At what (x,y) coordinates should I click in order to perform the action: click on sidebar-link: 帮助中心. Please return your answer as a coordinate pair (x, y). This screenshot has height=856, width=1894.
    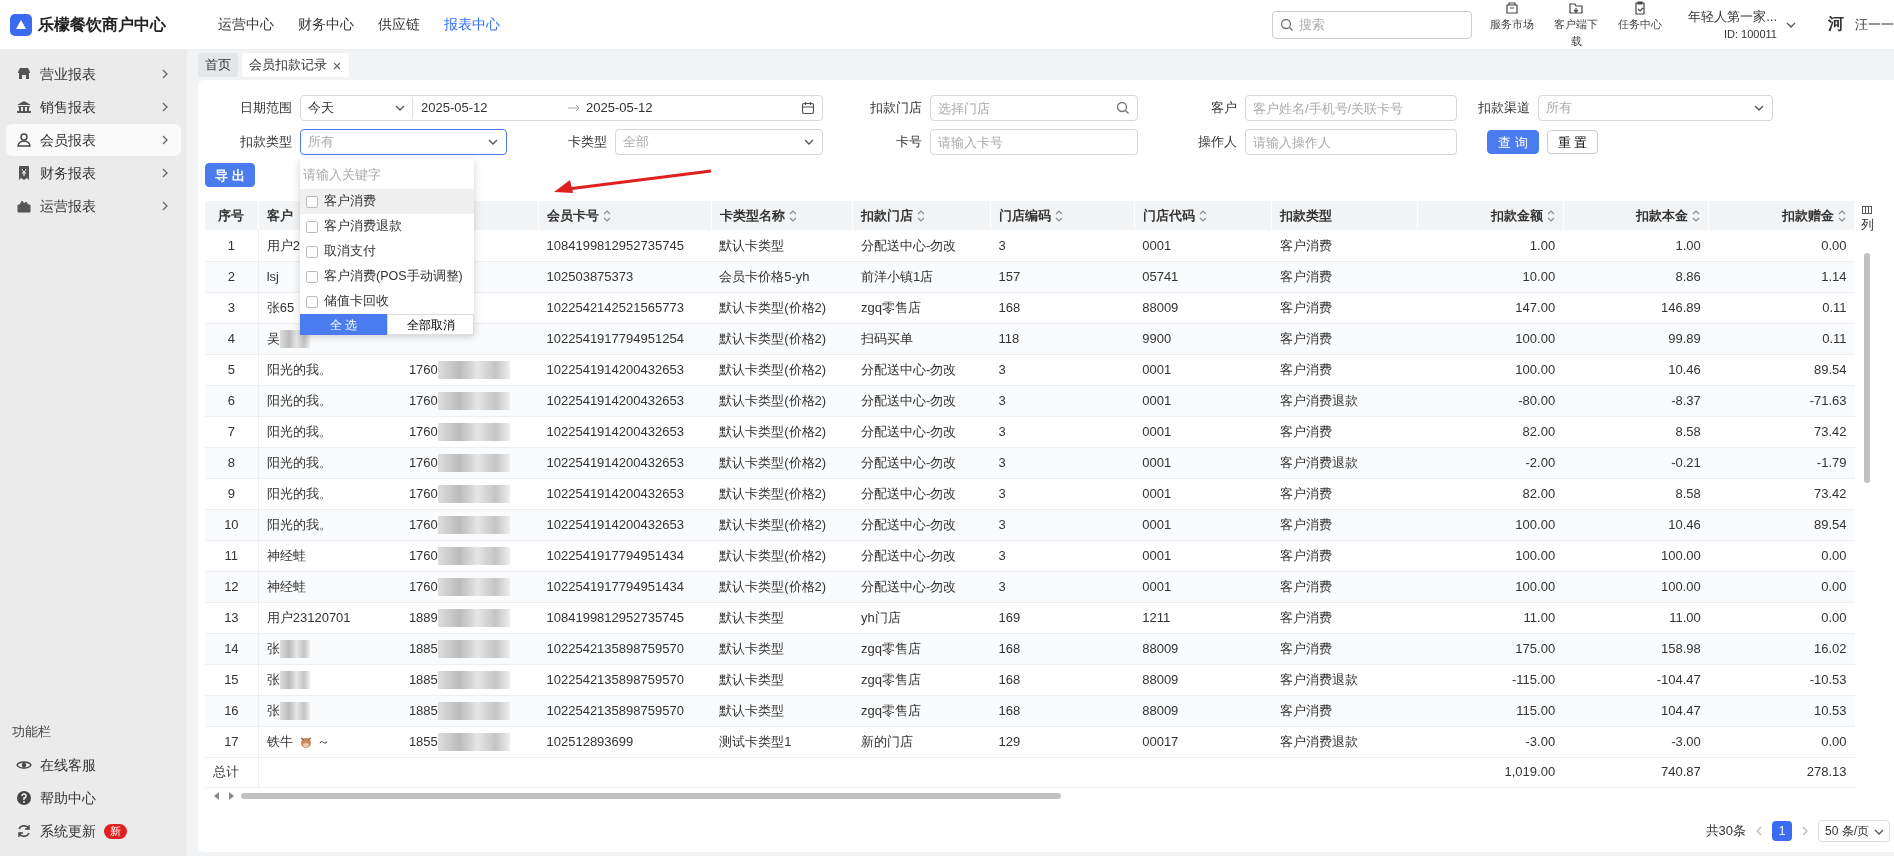
    Looking at the image, I should click on (93, 798).